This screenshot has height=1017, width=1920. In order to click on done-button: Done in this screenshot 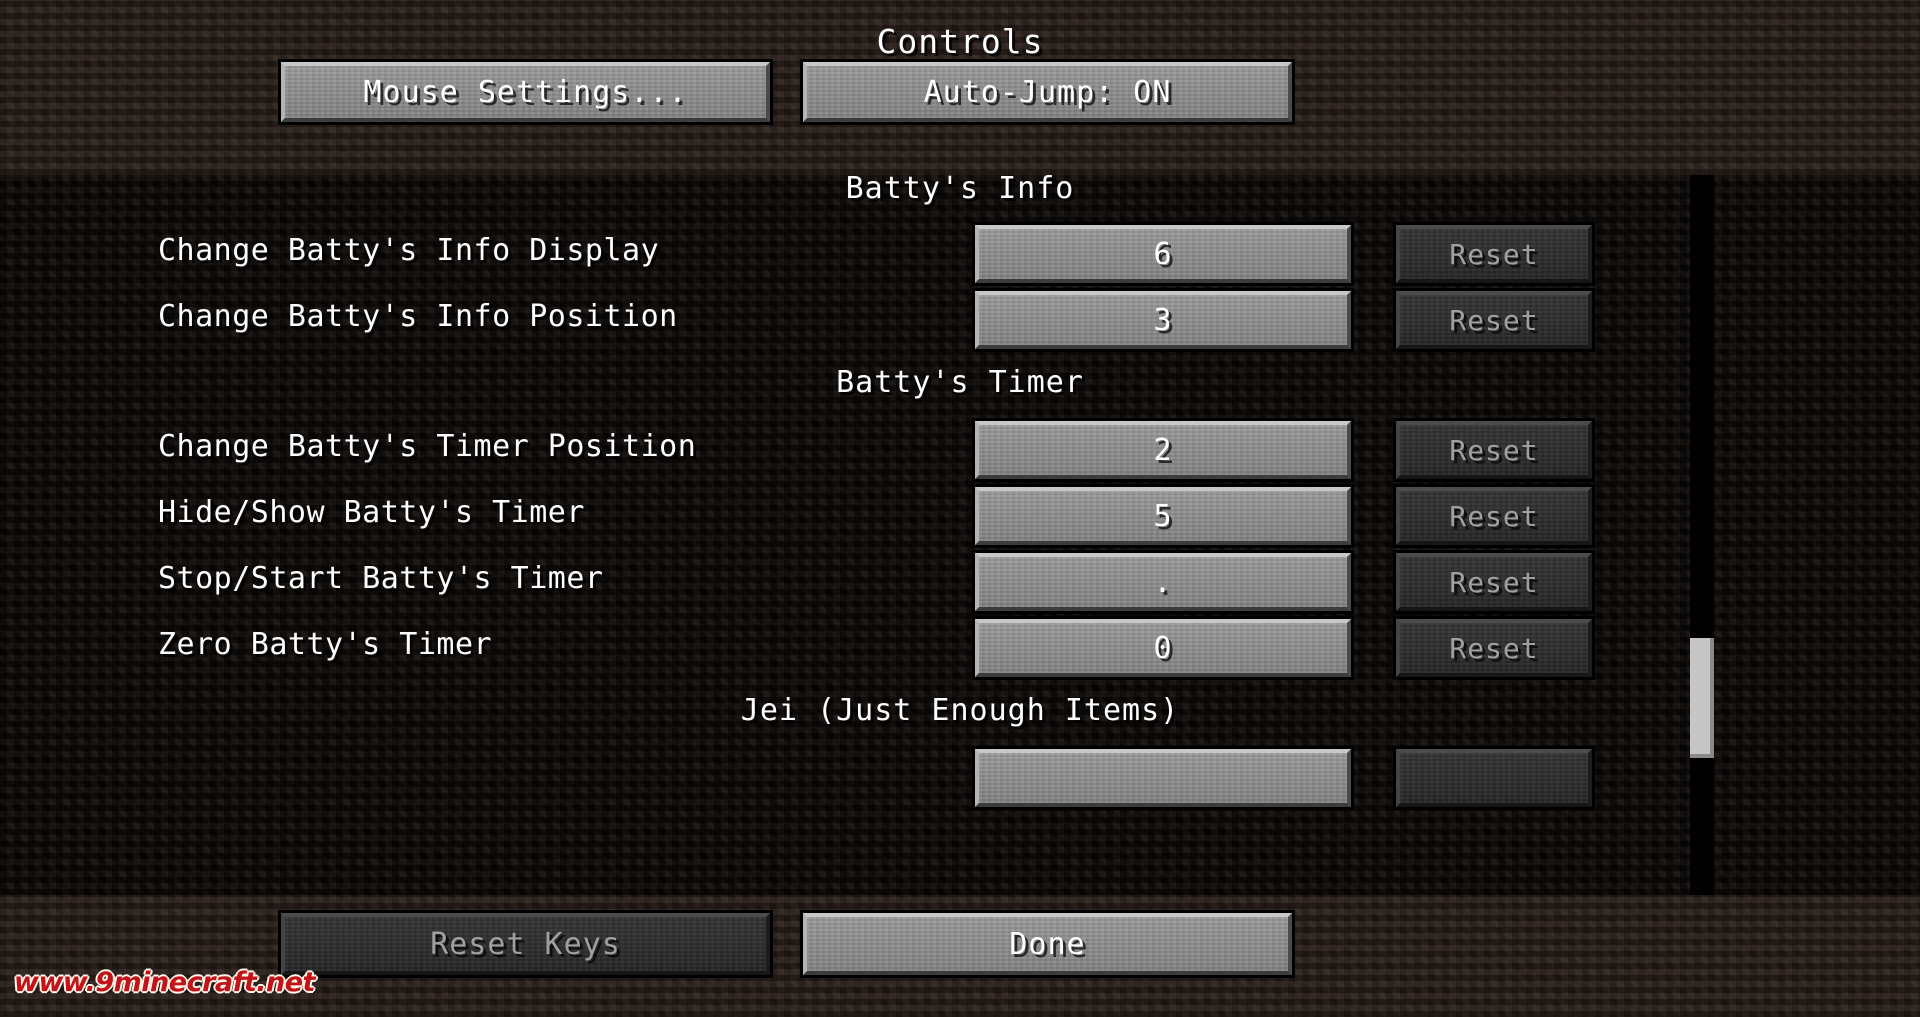, I will do `click(1047, 944)`.